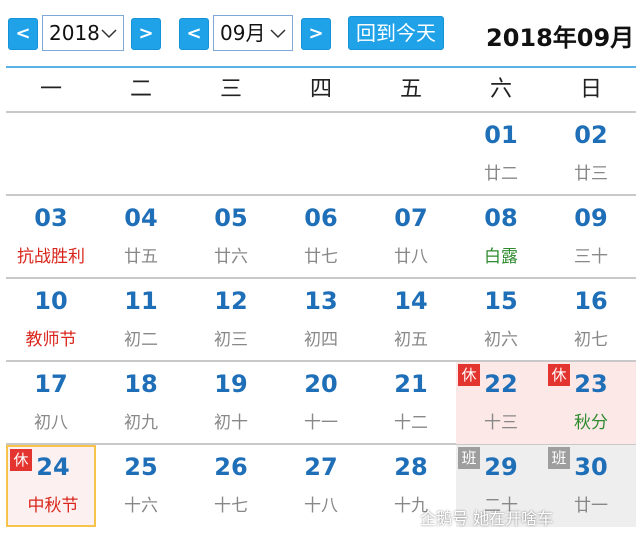 The height and width of the screenshot is (536, 639). Describe the element at coordinates (141, 340) in the screenshot. I see `lunar-label: 初二` at that location.